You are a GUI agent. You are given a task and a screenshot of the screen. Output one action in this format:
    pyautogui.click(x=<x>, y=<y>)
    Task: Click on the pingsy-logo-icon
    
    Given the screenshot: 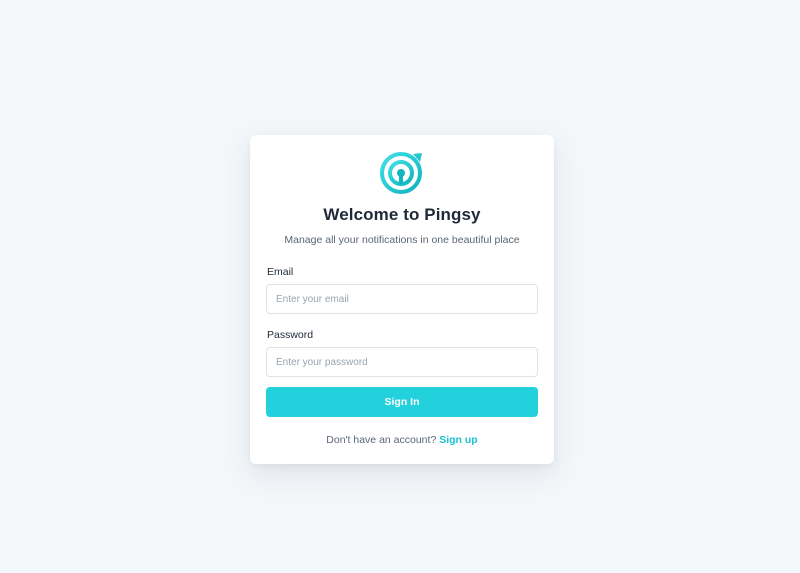 What is the action you would take?
    pyautogui.click(x=401, y=173)
    